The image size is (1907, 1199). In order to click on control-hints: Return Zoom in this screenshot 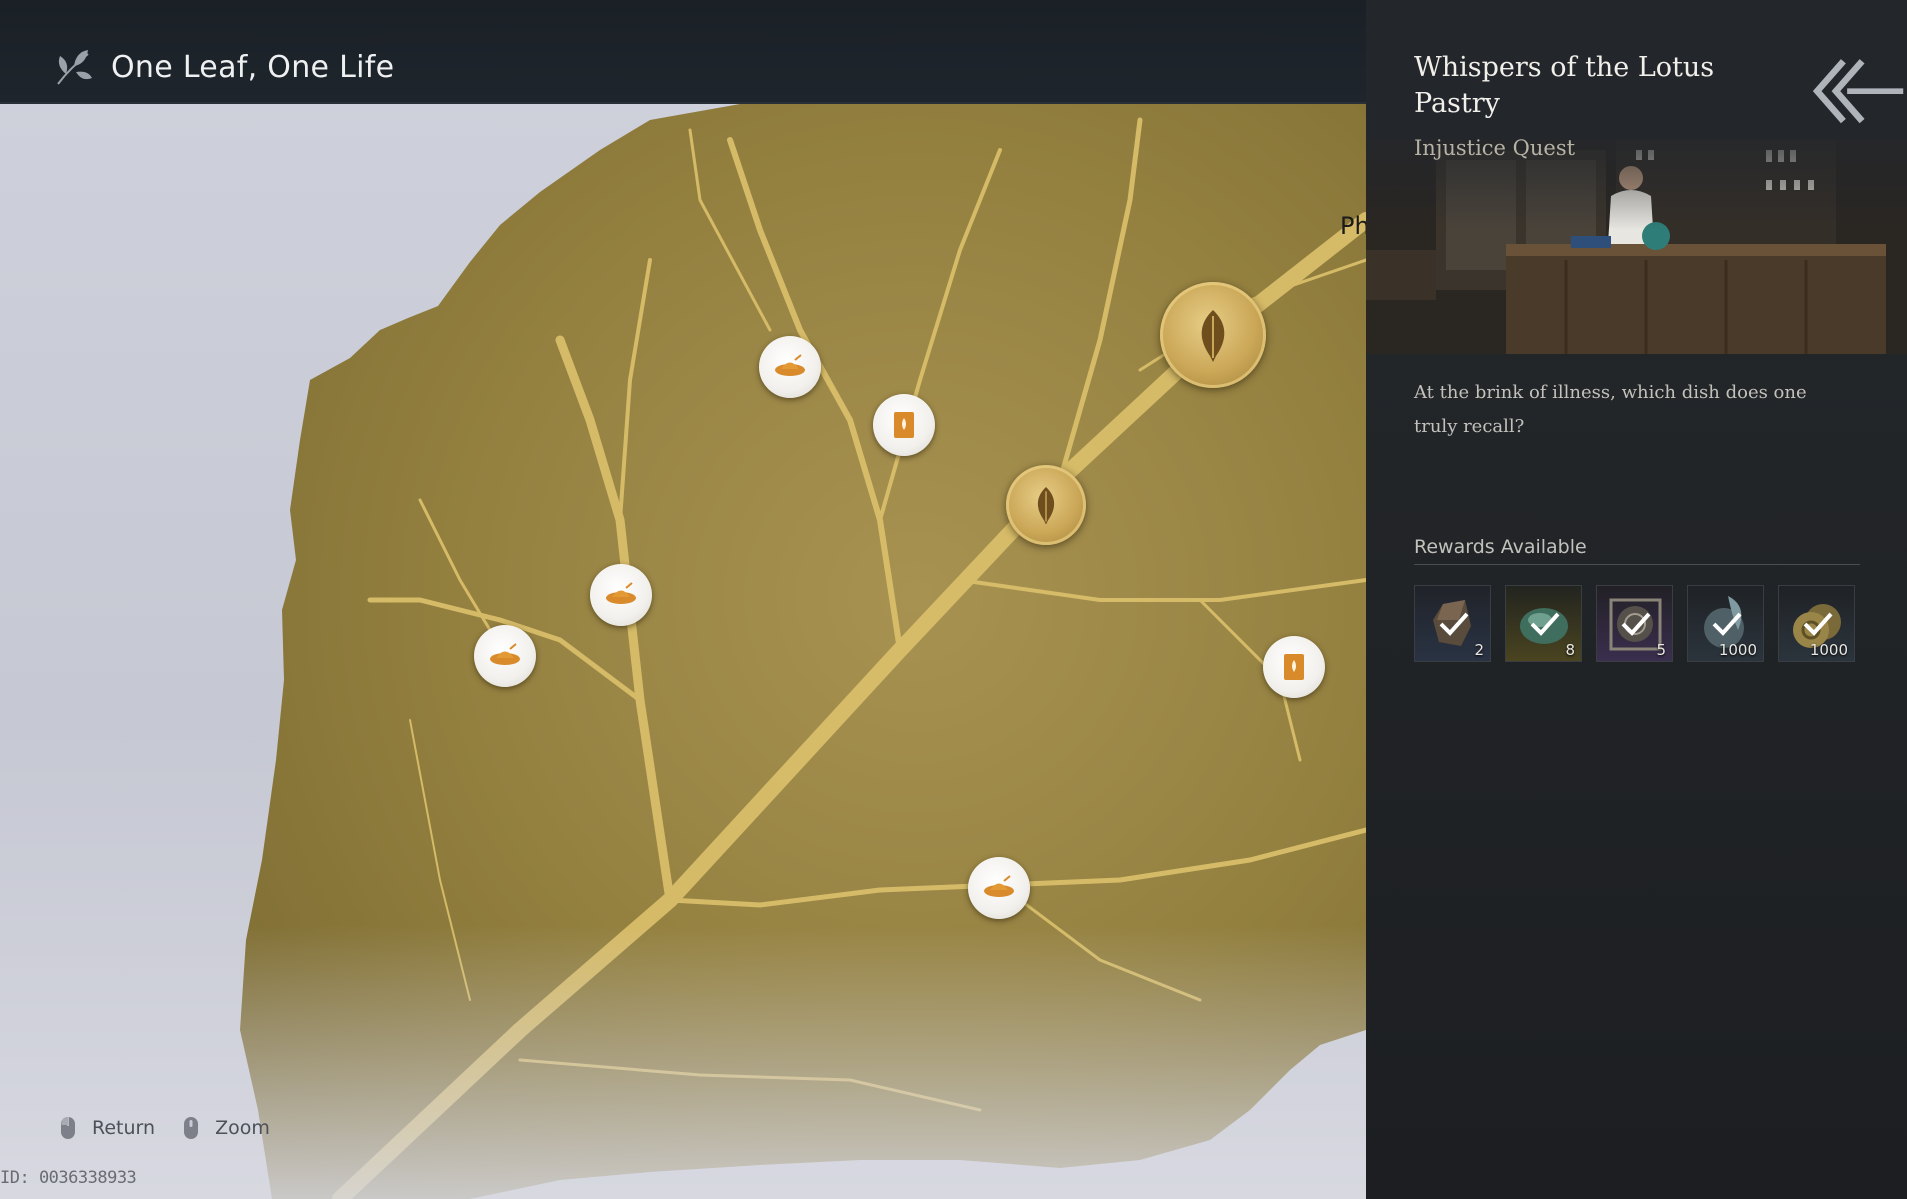, I will do `click(165, 1128)`.